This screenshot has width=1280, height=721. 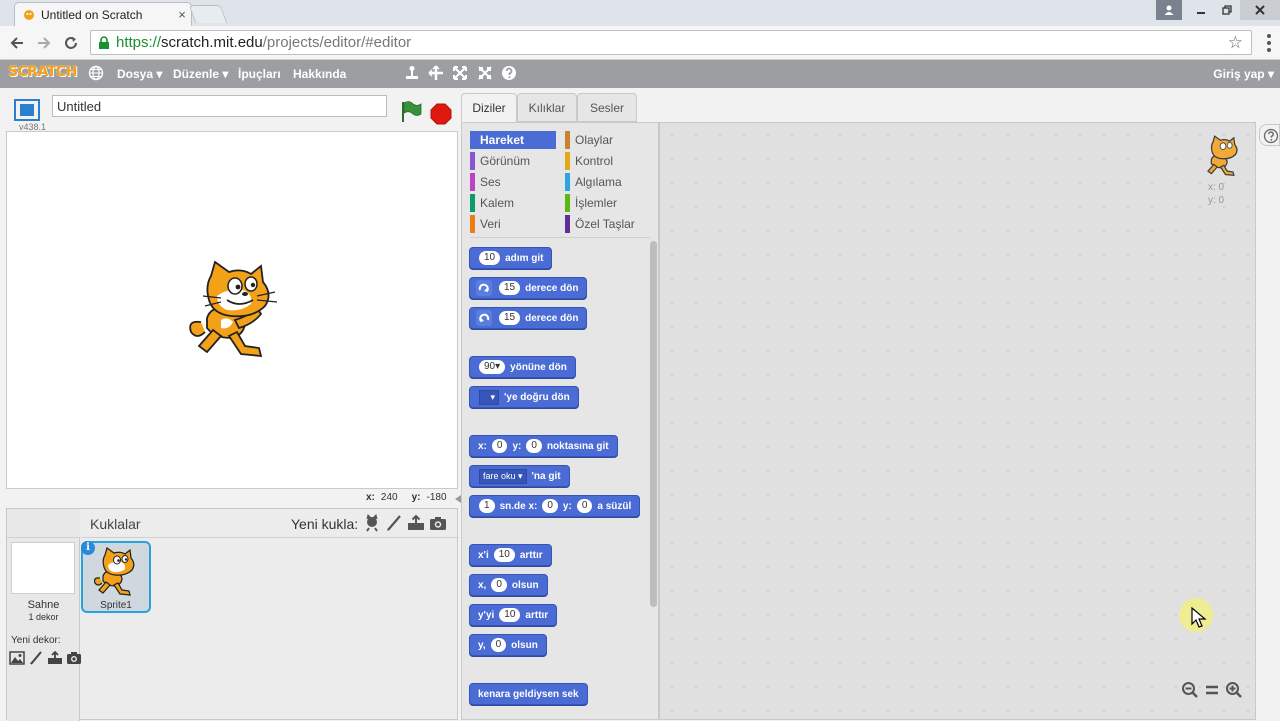 What do you see at coordinates (1190, 690) in the screenshot?
I see `zoom-out-icon` at bounding box center [1190, 690].